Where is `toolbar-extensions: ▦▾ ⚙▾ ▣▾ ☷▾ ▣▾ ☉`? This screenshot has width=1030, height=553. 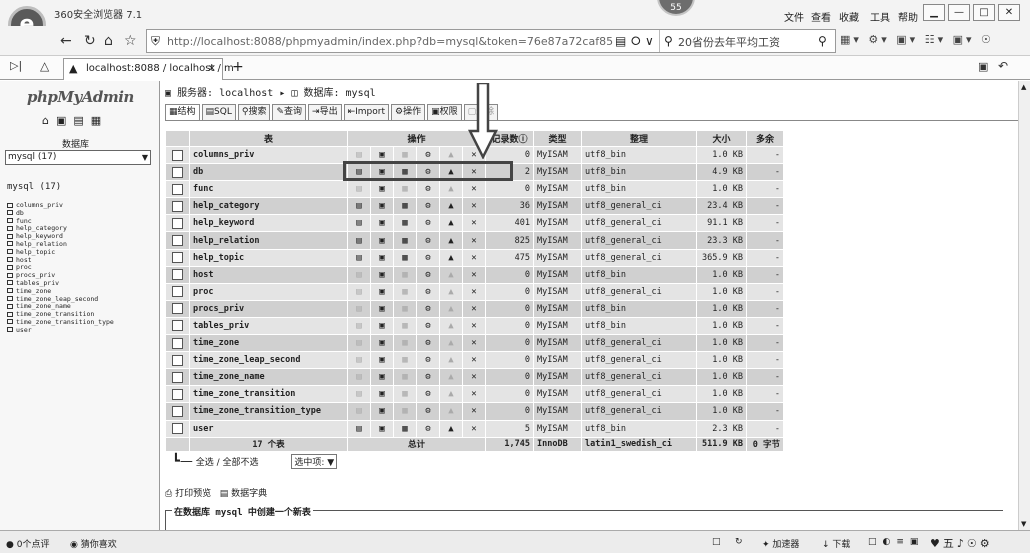 toolbar-extensions: ▦▾ ⚙▾ ▣▾ ☷▾ ▣▾ ☉ is located at coordinates (917, 39).